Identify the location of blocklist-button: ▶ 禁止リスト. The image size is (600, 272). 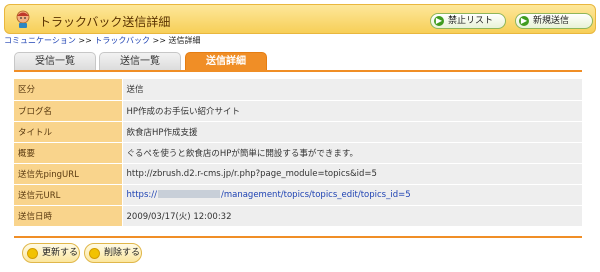
(468, 21).